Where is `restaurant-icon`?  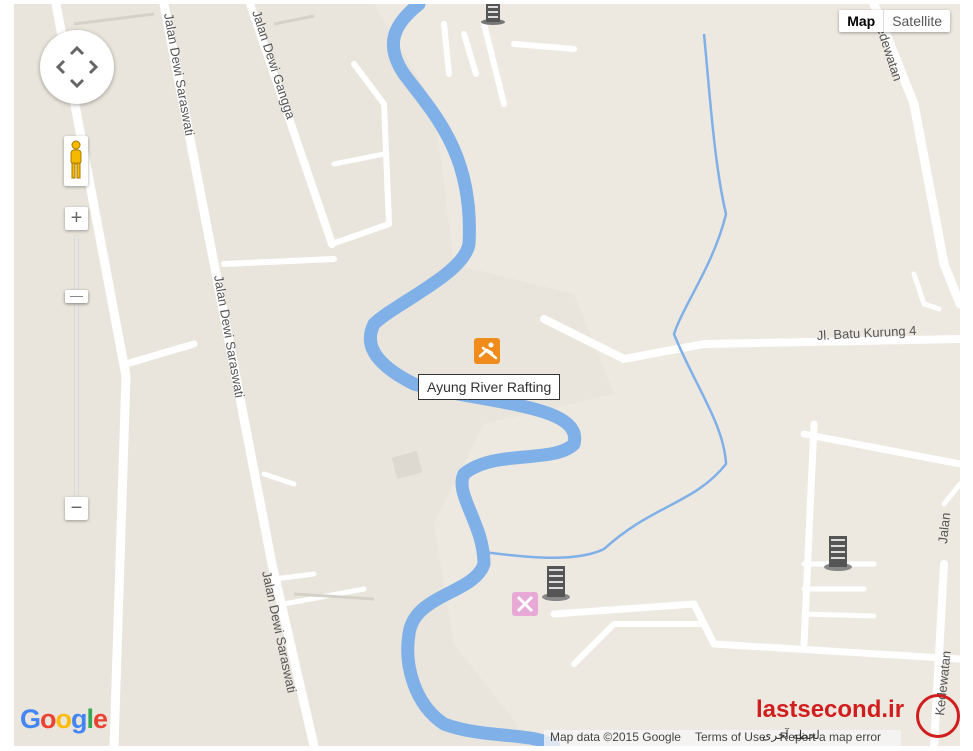
restaurant-icon is located at coordinates (525, 604).